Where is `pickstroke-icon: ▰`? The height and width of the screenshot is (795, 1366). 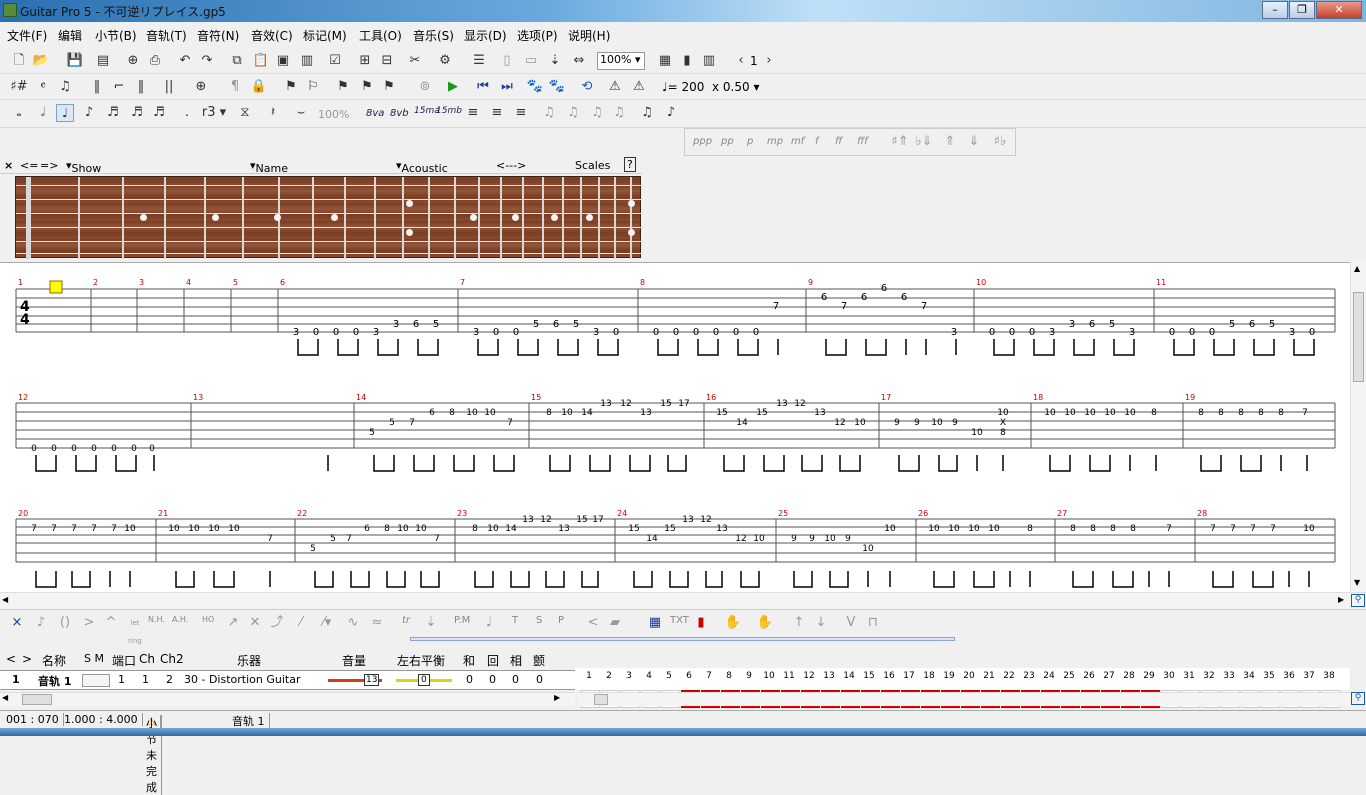 pickstroke-icon: ▰ is located at coordinates (615, 623).